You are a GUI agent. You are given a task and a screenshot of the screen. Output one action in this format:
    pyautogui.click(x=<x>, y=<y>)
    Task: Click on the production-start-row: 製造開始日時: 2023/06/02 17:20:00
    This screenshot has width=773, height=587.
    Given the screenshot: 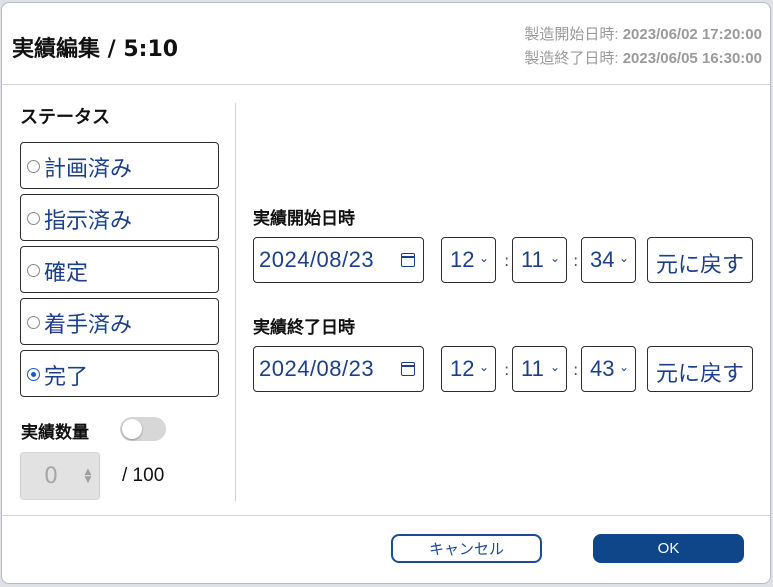 What is the action you would take?
    pyautogui.click(x=643, y=35)
    